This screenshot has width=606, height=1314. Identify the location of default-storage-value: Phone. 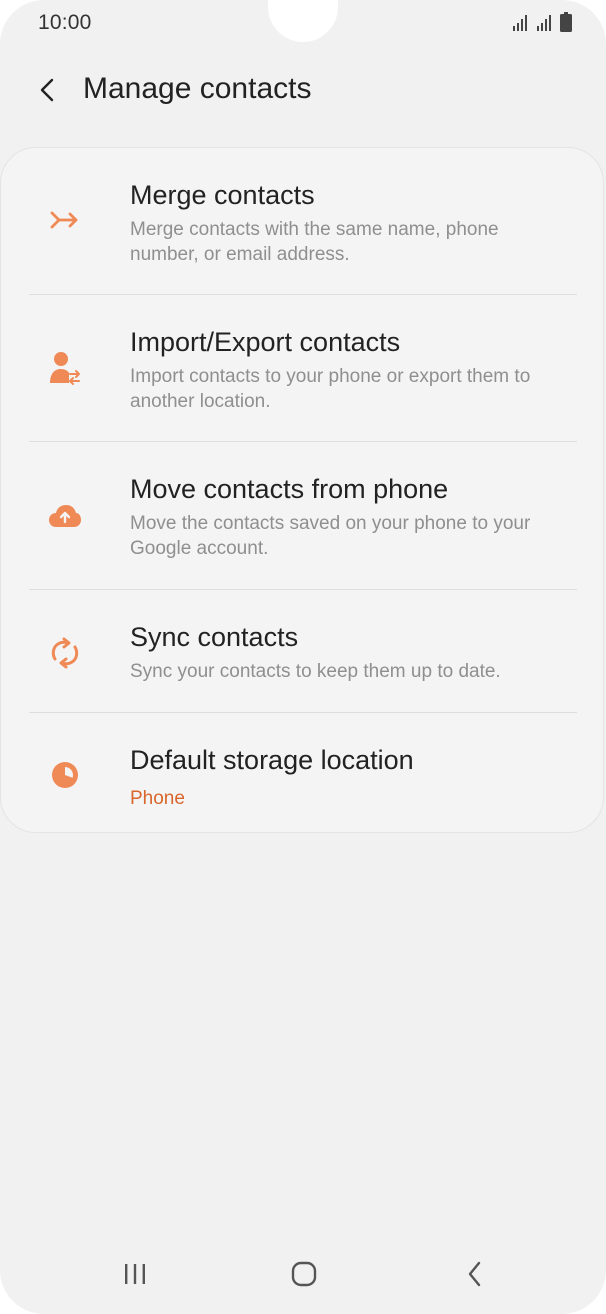
(157, 798).